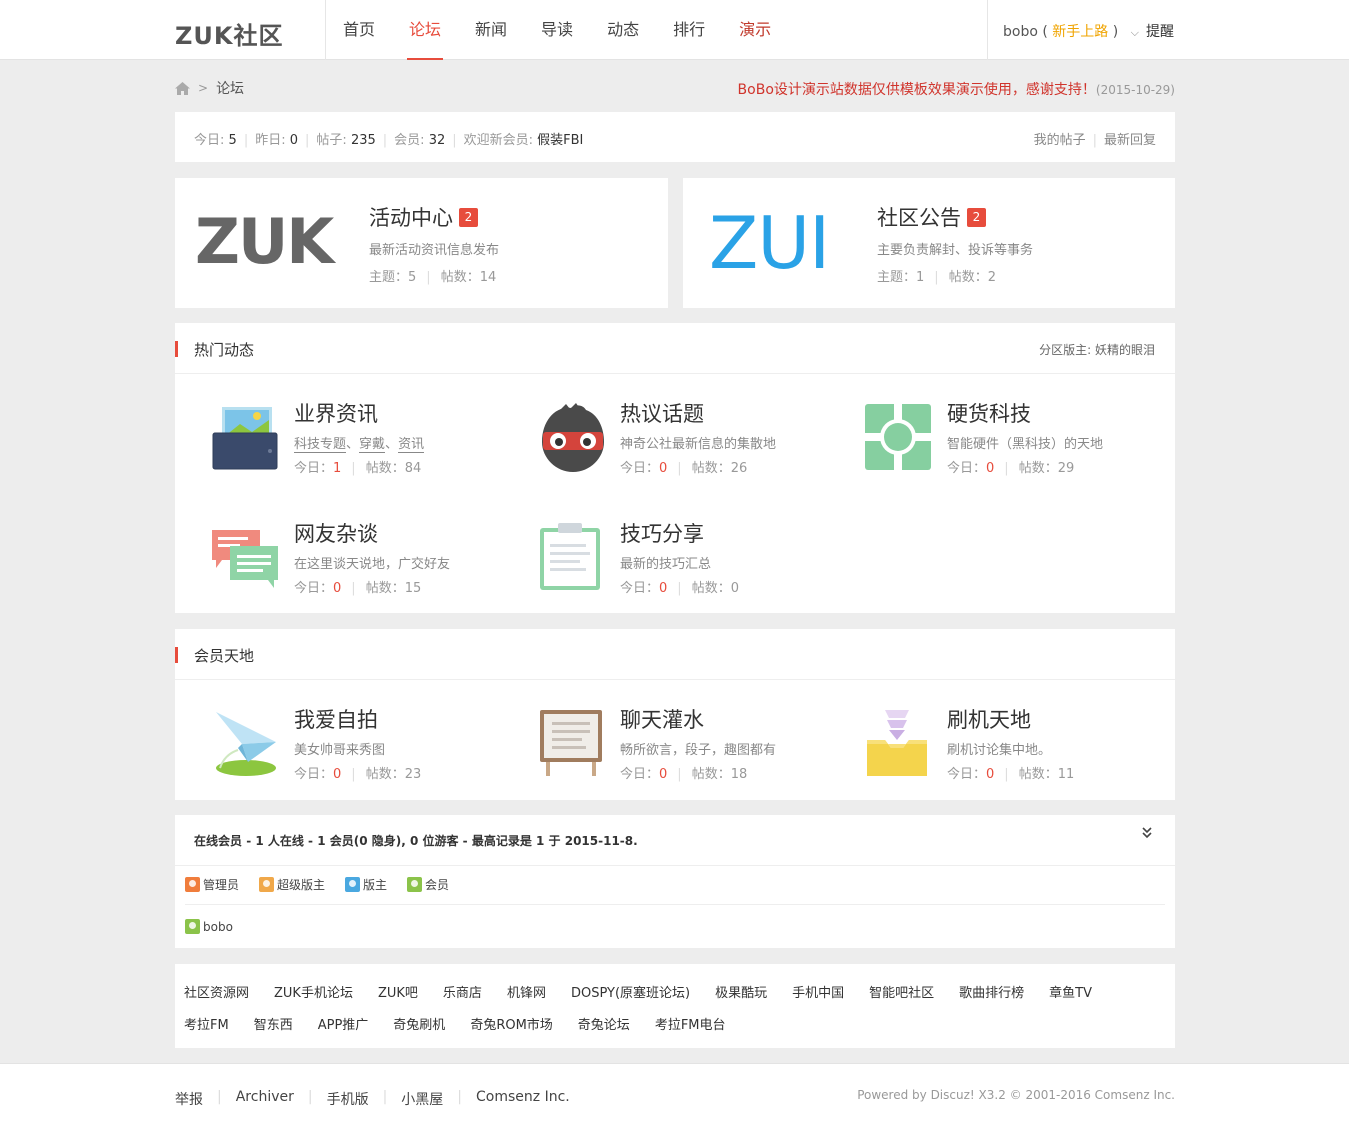 The image size is (1349, 1126). What do you see at coordinates (348, 1099) in the screenshot?
I see `footer-link-mobile: 手机版` at bounding box center [348, 1099].